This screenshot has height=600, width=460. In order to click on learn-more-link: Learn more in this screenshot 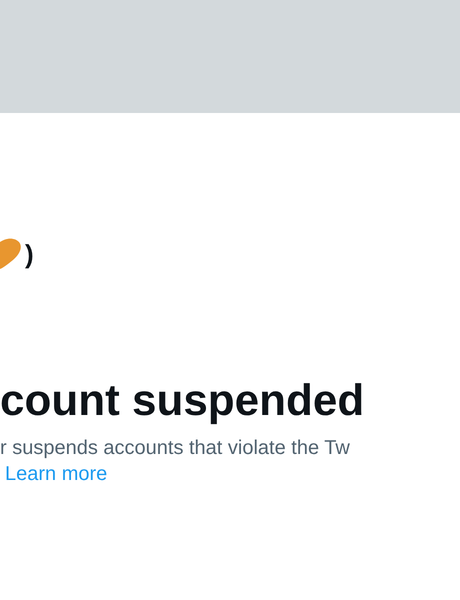, I will do `click(56, 474)`.